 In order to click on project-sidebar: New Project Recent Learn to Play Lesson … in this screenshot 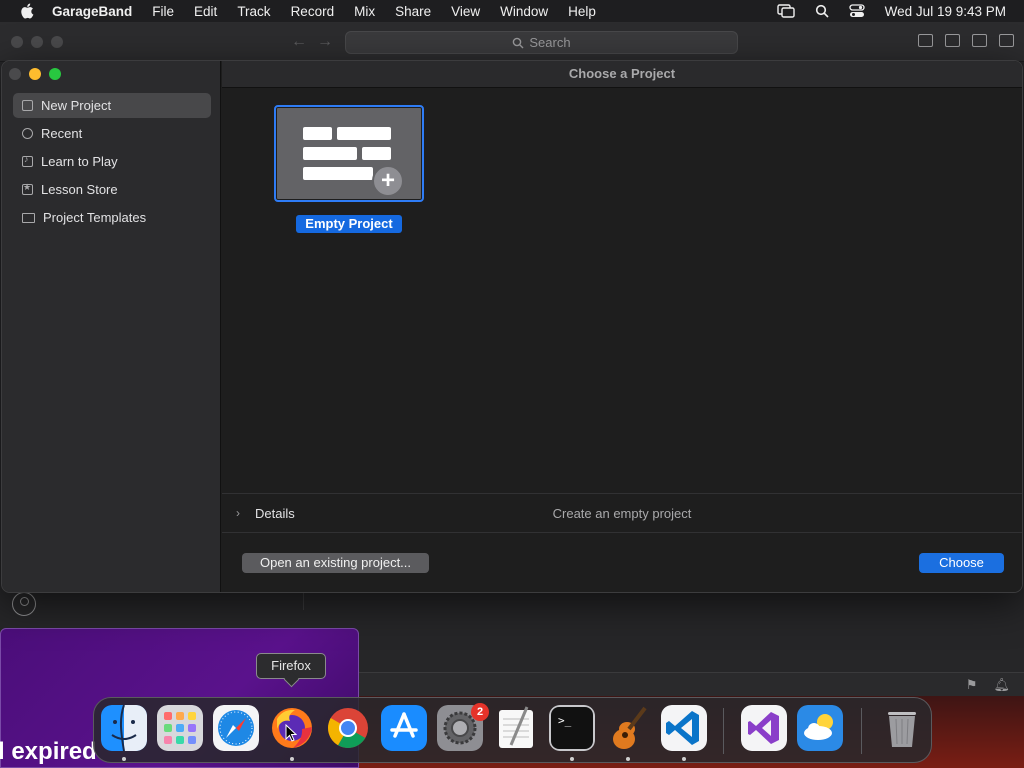, I will do `click(111, 326)`.